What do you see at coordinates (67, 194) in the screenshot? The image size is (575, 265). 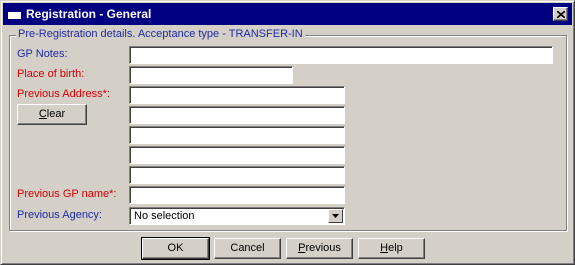 I see `previous-gp-label: Previous GP name*:` at bounding box center [67, 194].